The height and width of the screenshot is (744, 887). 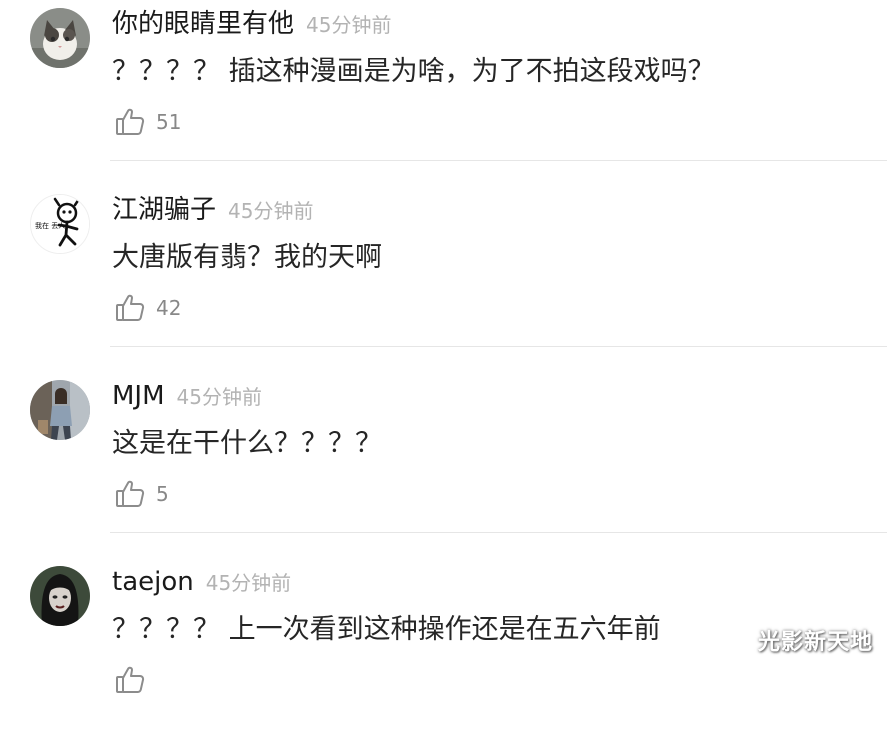 I want to click on comment-header: MJM 45分钟前, so click(x=187, y=396).